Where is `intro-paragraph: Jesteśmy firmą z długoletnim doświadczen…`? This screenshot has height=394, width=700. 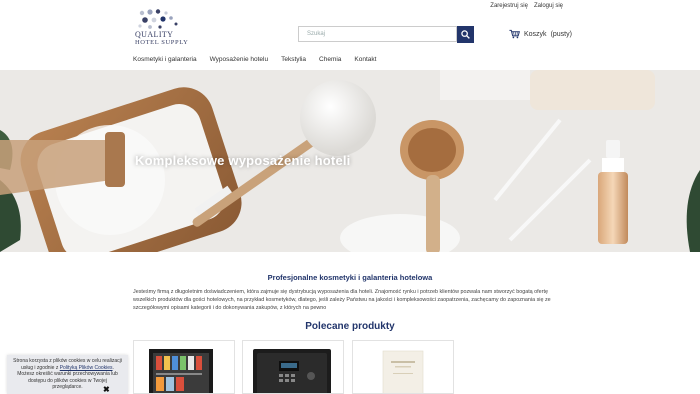 intro-paragraph: Jesteśmy firmą z długoletnim doświadczen… is located at coordinates (342, 300).